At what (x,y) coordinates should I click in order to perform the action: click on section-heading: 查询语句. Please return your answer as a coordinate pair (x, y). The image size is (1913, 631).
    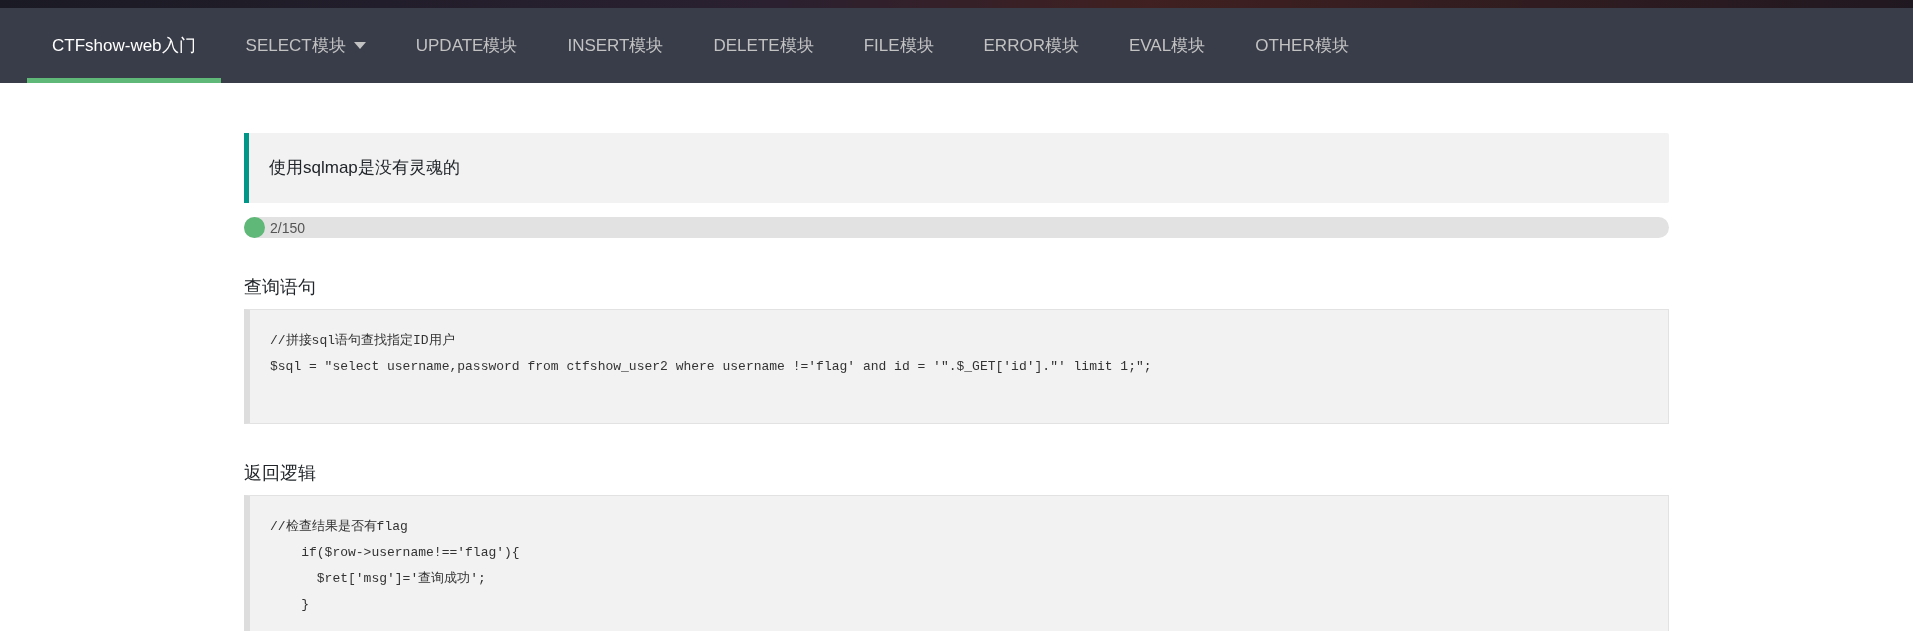
    Looking at the image, I should click on (280, 287).